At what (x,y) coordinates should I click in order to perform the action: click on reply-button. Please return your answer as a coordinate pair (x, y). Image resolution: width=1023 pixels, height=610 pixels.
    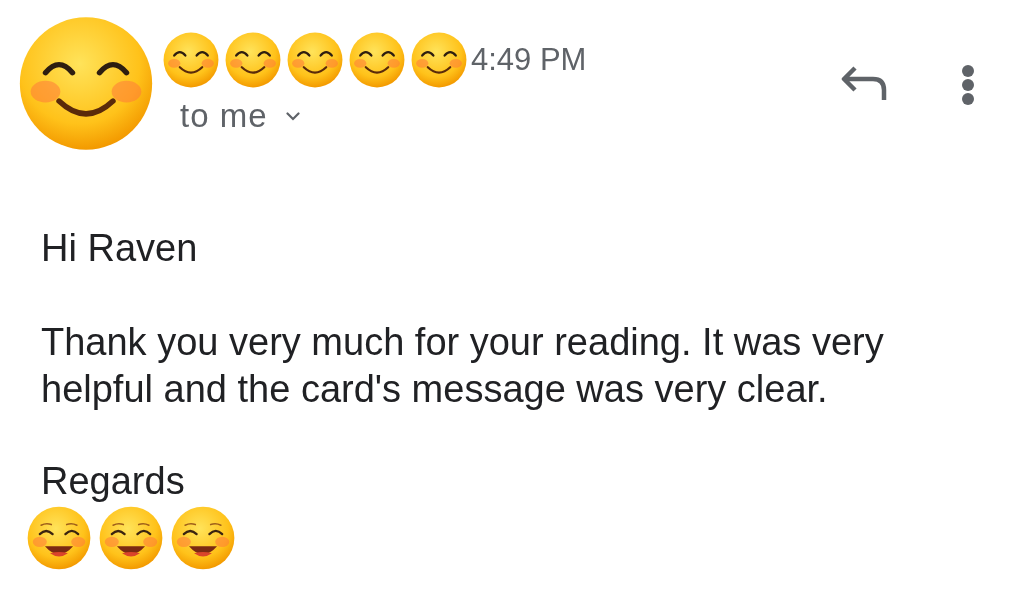
    Looking at the image, I should click on (864, 83).